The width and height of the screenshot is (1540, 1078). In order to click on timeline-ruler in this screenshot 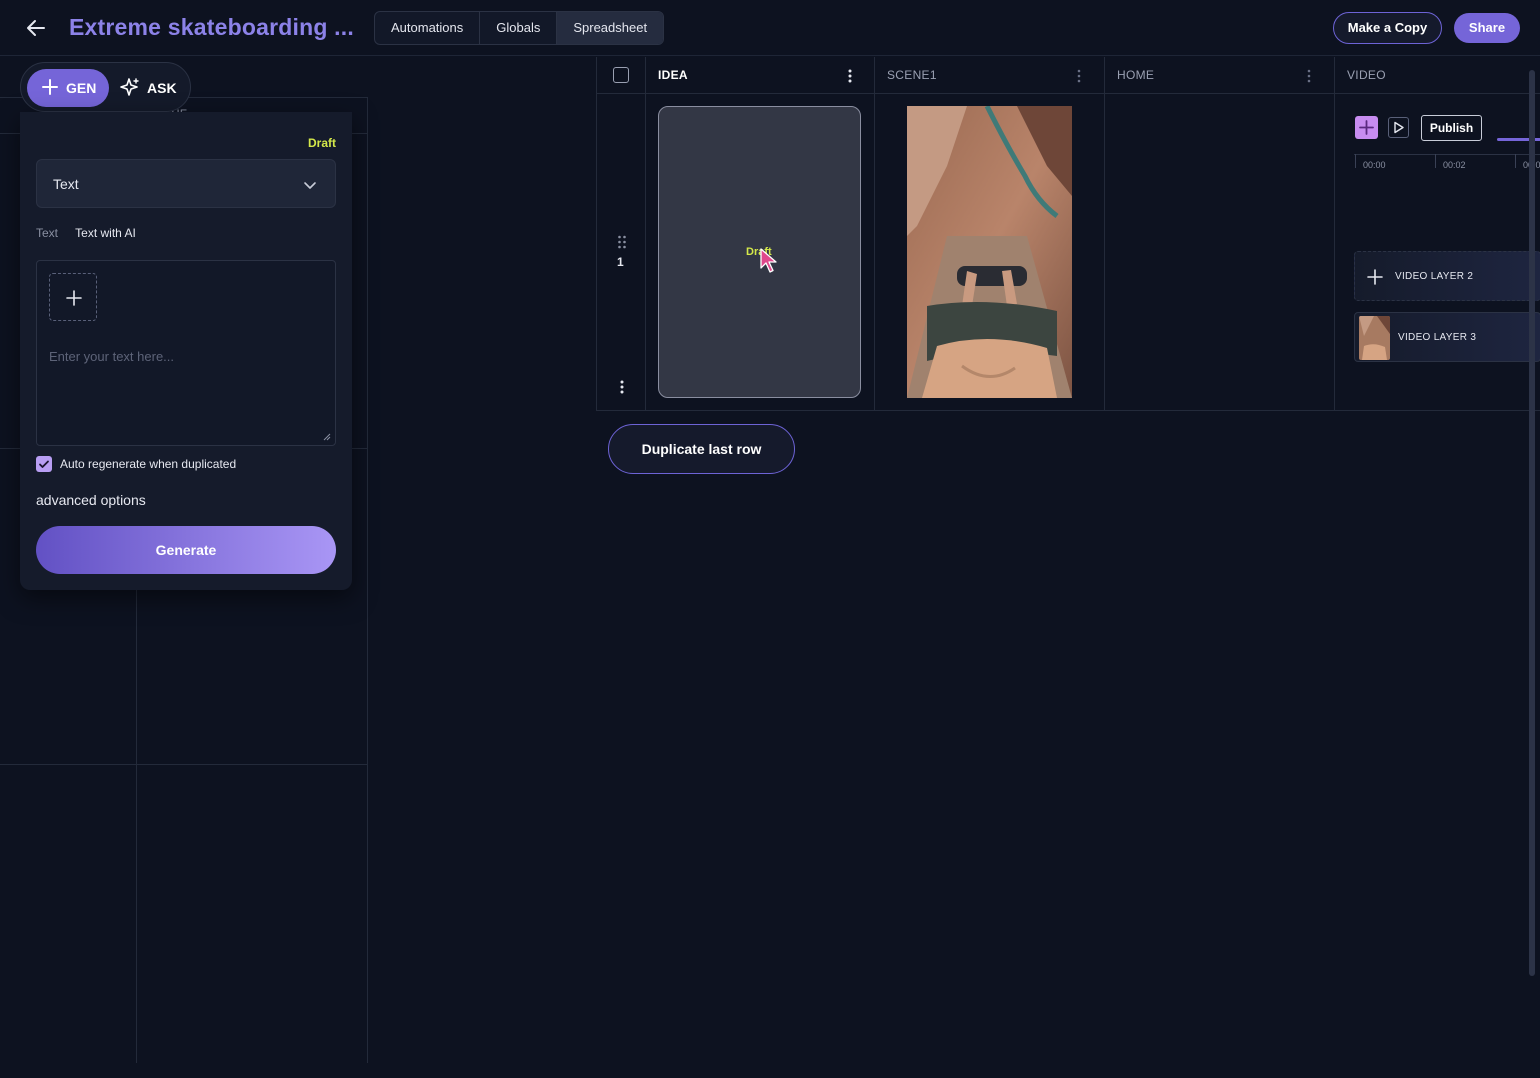, I will do `click(1447, 154)`.